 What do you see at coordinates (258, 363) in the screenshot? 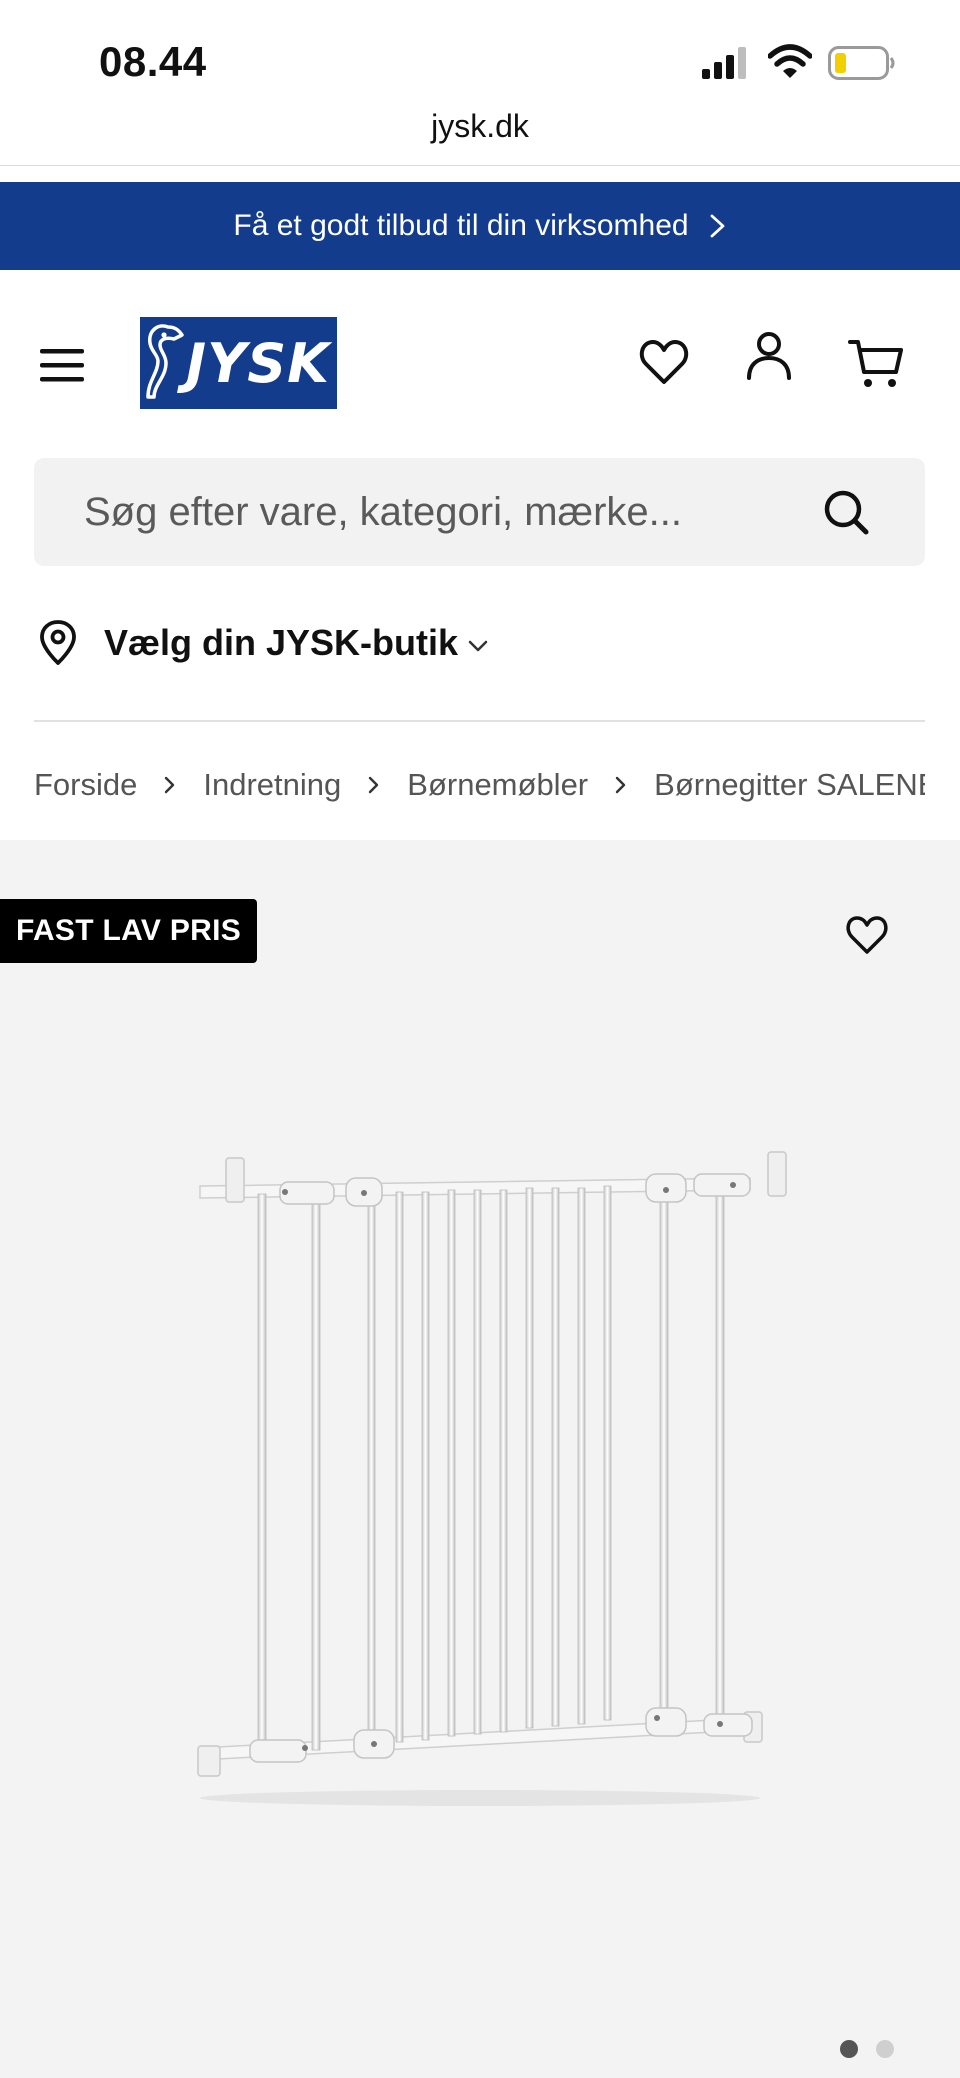
I see `logo-wordmark: JYSK` at bounding box center [258, 363].